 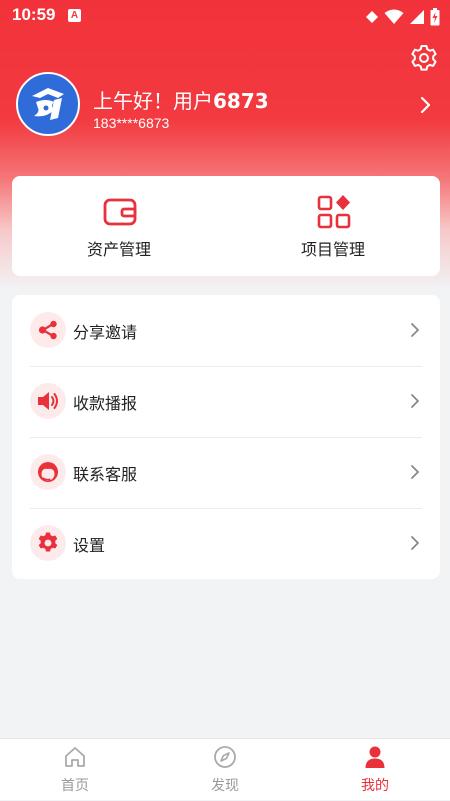 I want to click on tab-label: 发现, so click(x=225, y=786).